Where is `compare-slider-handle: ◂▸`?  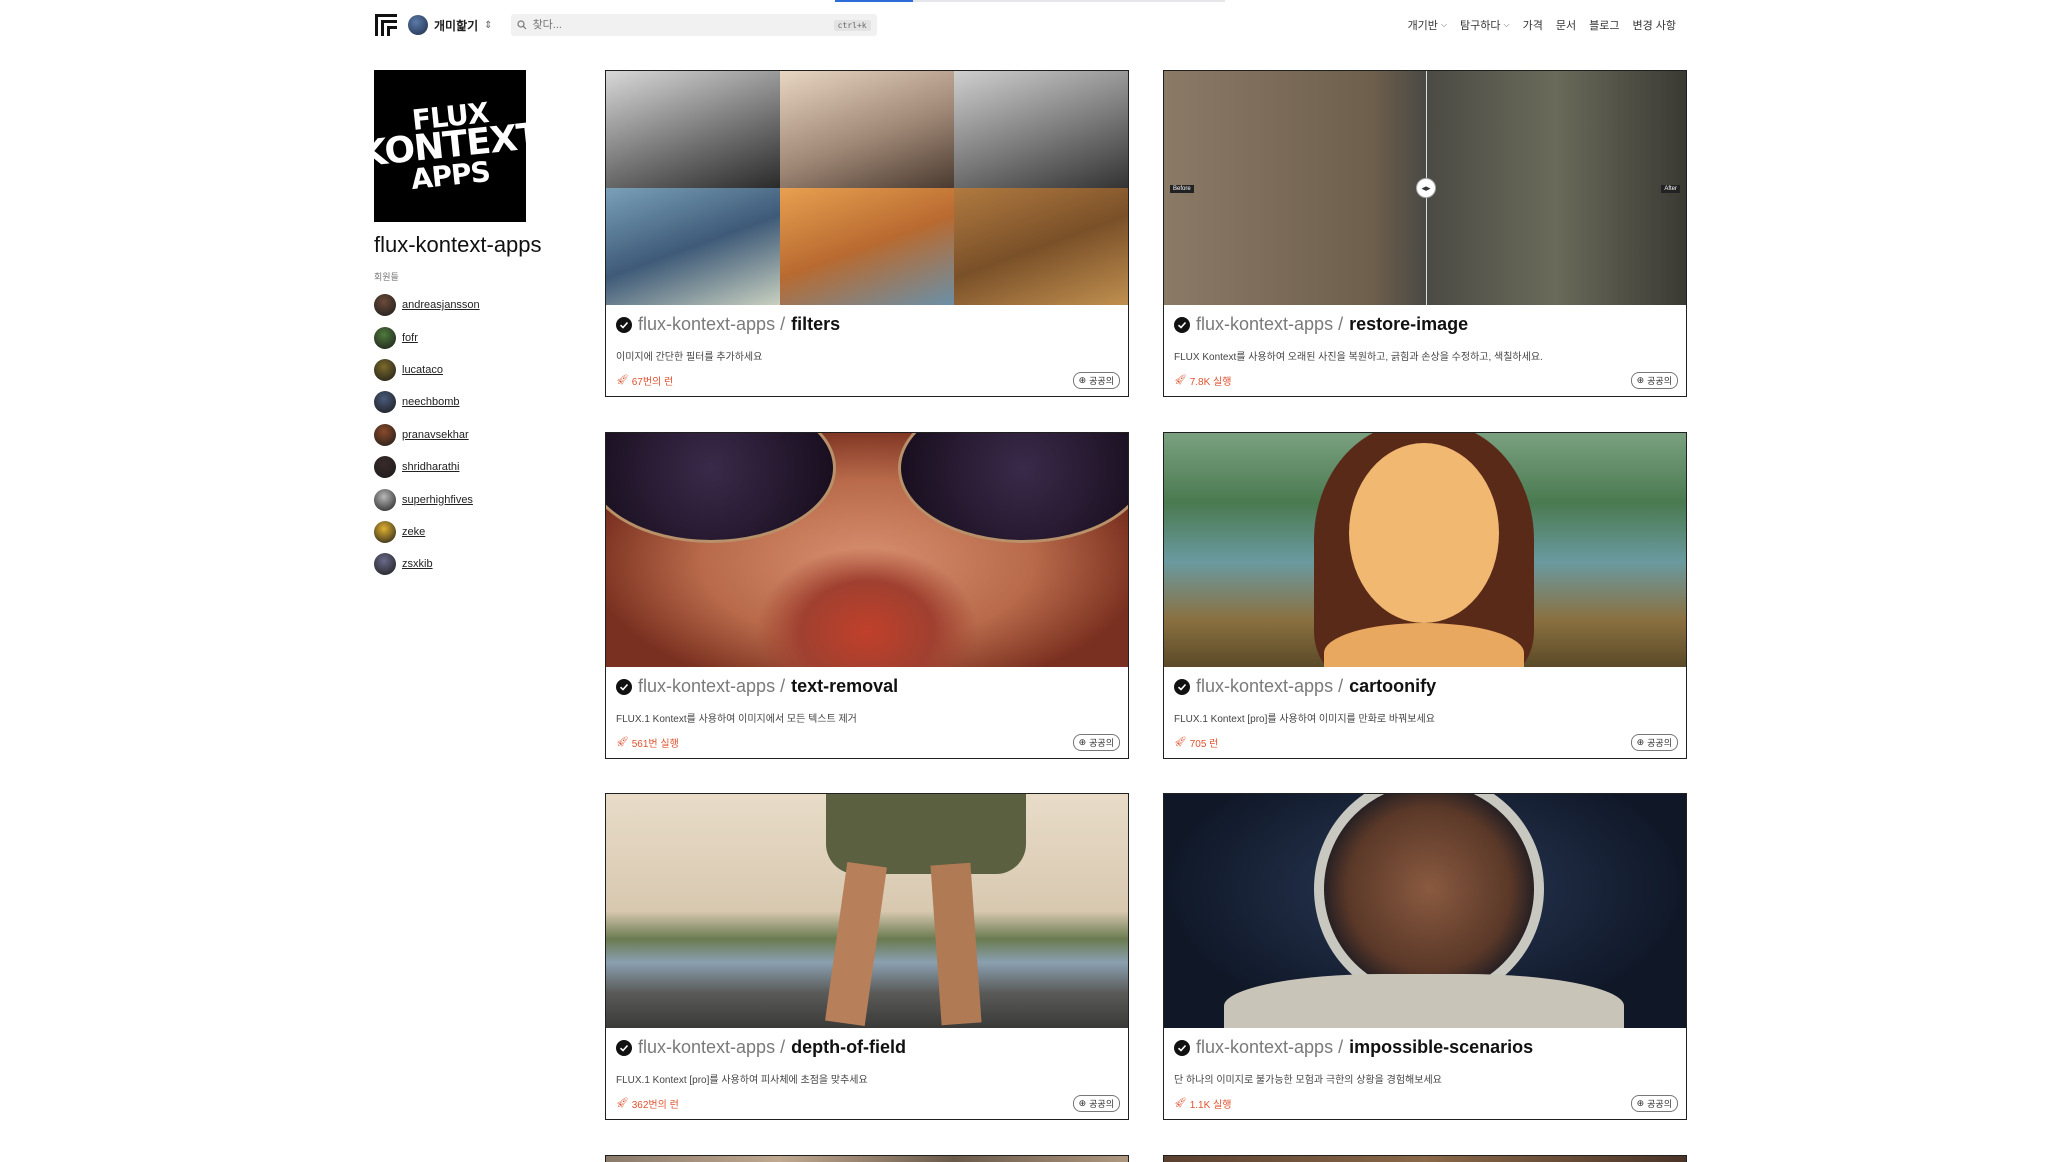 compare-slider-handle: ◂▸ is located at coordinates (1426, 188).